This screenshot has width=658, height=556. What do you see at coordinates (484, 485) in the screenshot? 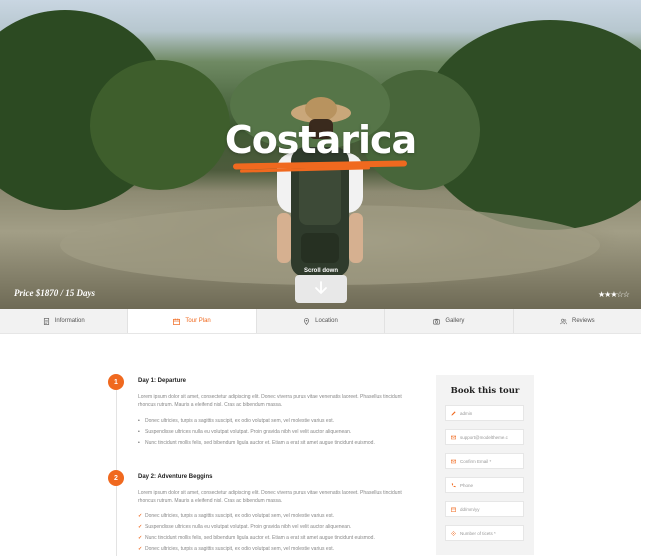
I see `phone-field: Phone` at bounding box center [484, 485].